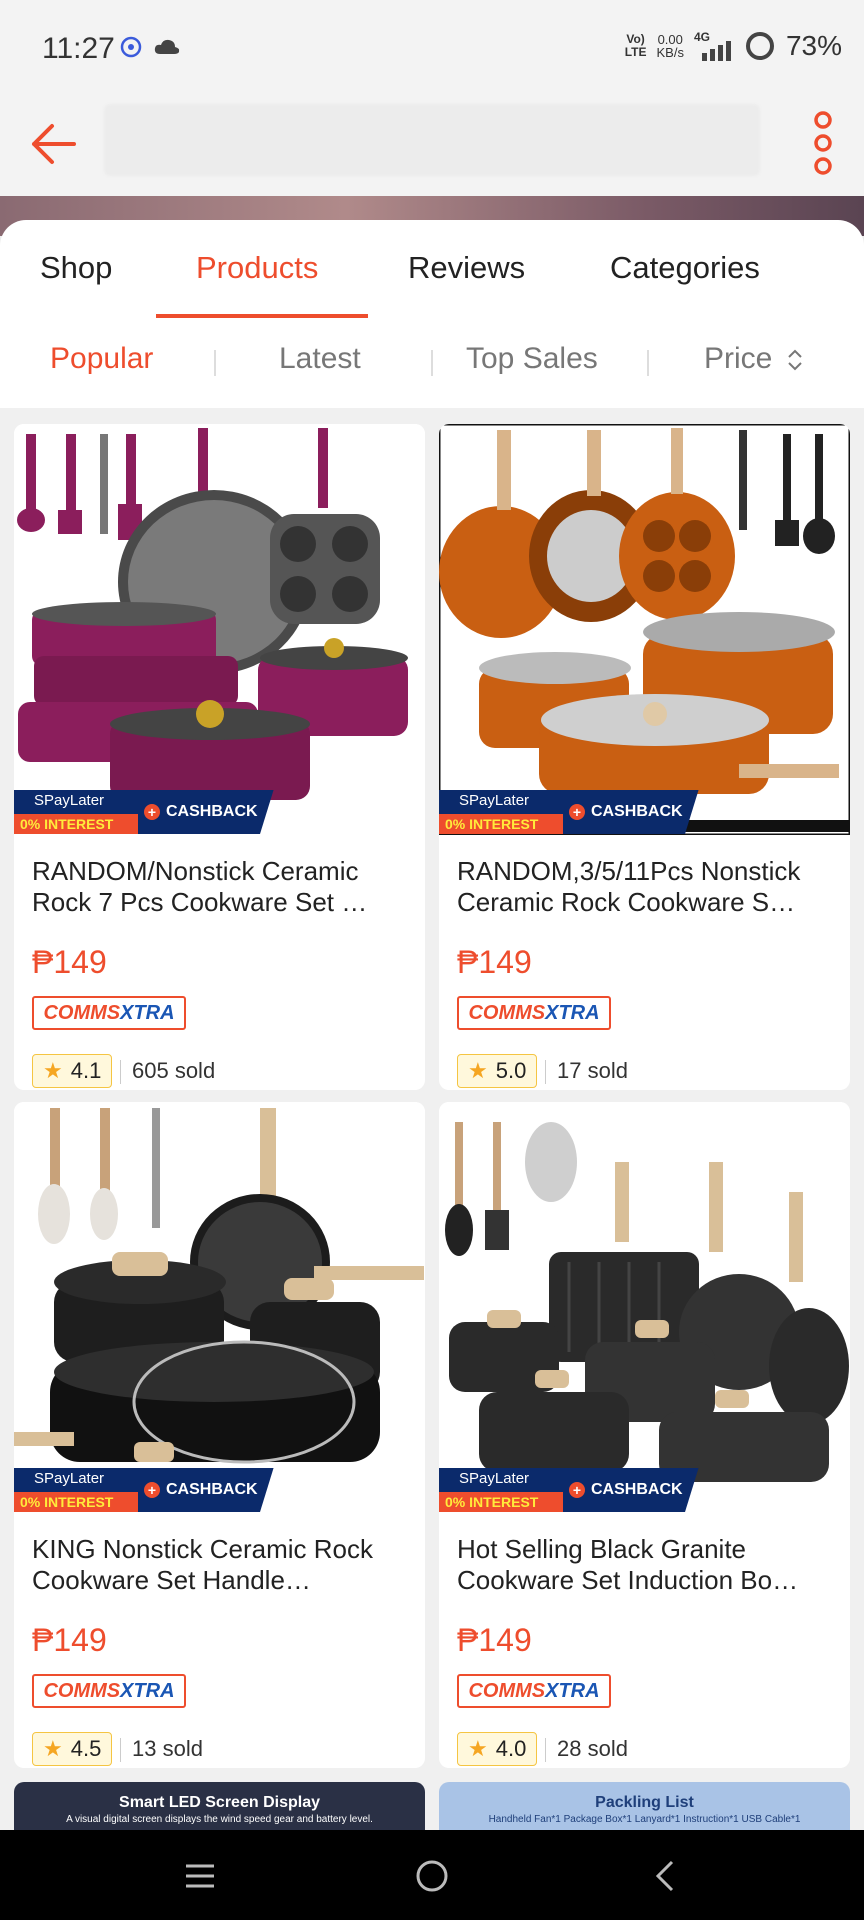 This screenshot has height=1920, width=864. Describe the element at coordinates (466, 268) in the screenshot. I see `tab-reviews: Reviews` at that location.